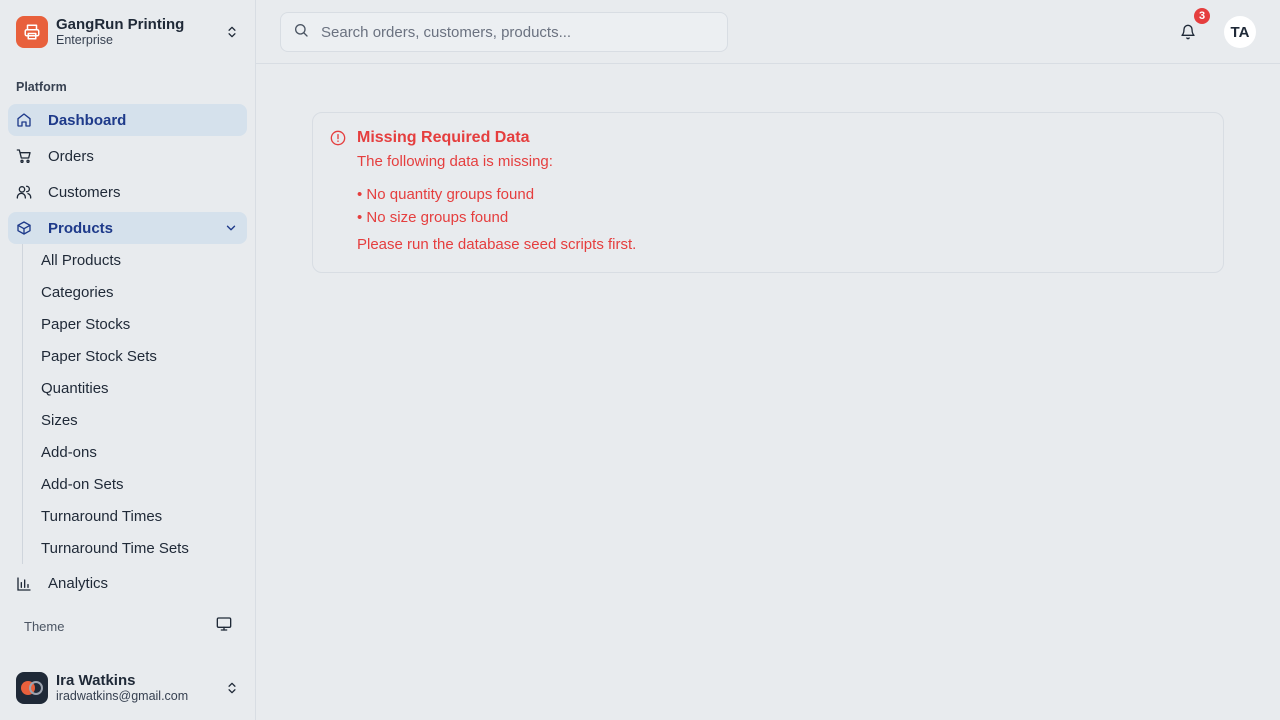 Image resolution: width=1280 pixels, height=720 pixels. I want to click on brand-name: GangRun Printing, so click(120, 24).